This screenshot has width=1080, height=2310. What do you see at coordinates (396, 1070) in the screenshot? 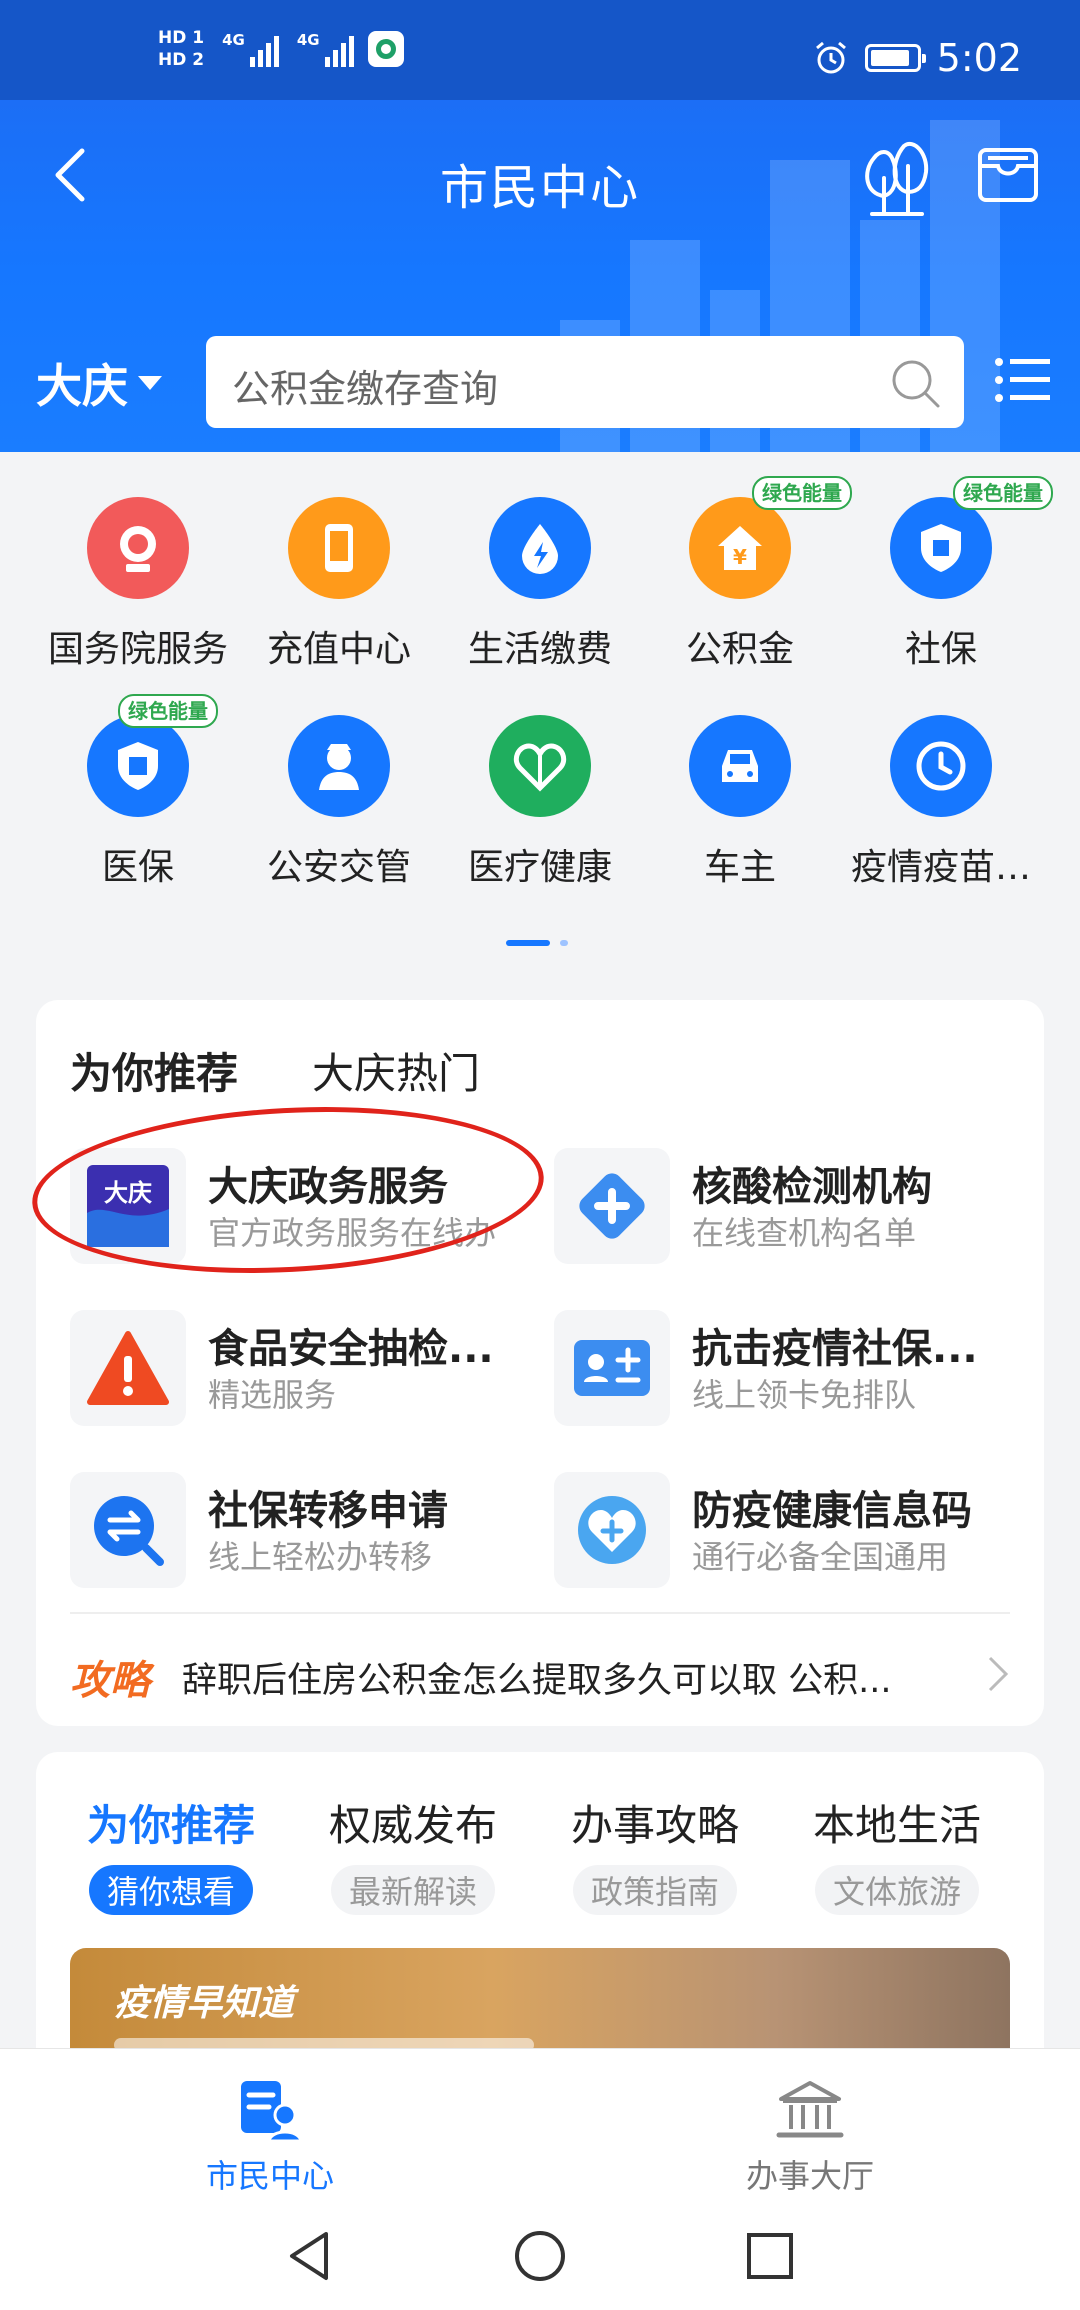
I see `tab-daqing-hot: 大庆热门` at bounding box center [396, 1070].